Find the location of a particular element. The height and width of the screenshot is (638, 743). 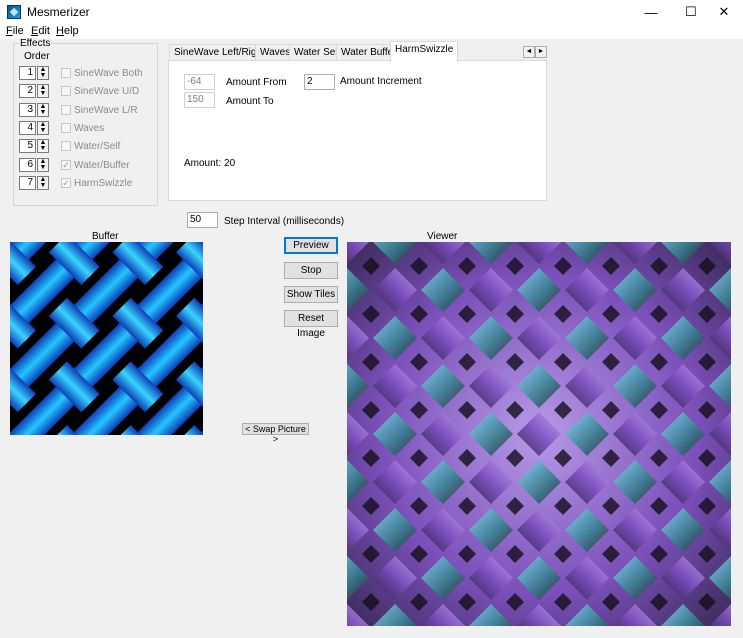

amount-increment-field: 2 is located at coordinates (319, 82).